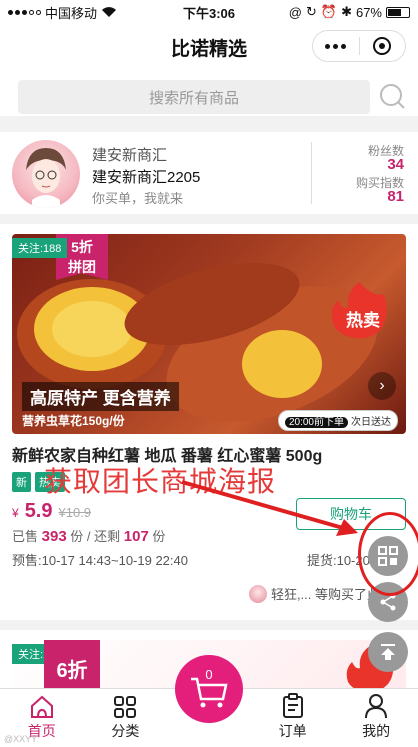  I want to click on close-miniprogram-button, so click(383, 46).